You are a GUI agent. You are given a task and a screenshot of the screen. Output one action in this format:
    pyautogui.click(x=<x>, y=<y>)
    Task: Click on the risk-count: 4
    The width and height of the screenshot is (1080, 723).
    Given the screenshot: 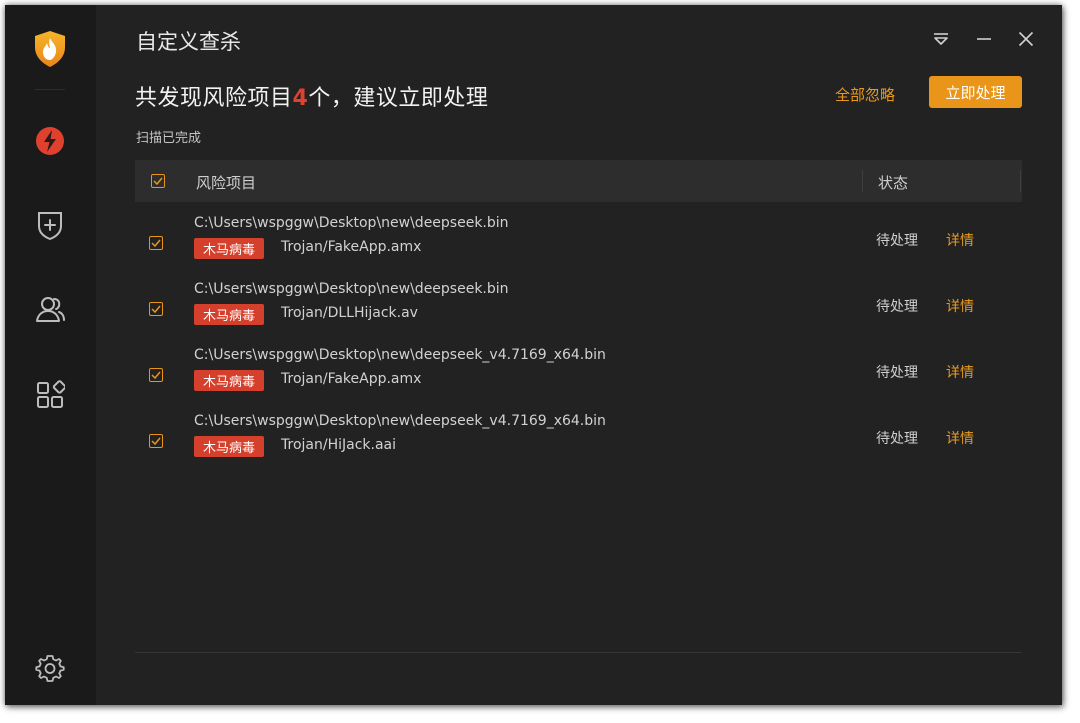 What is the action you would take?
    pyautogui.click(x=300, y=98)
    